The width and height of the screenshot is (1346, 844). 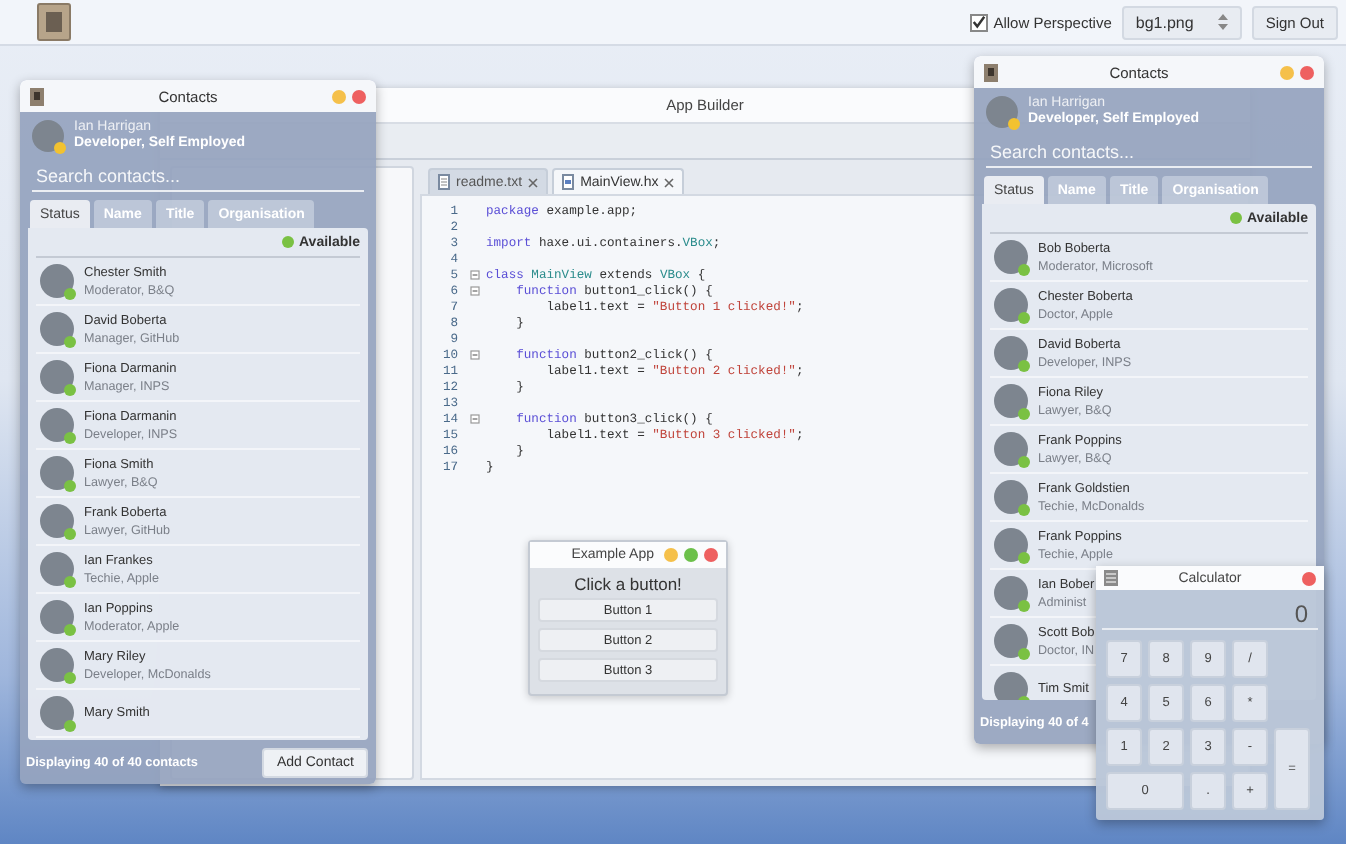 I want to click on file-icon, so click(x=54, y=22).